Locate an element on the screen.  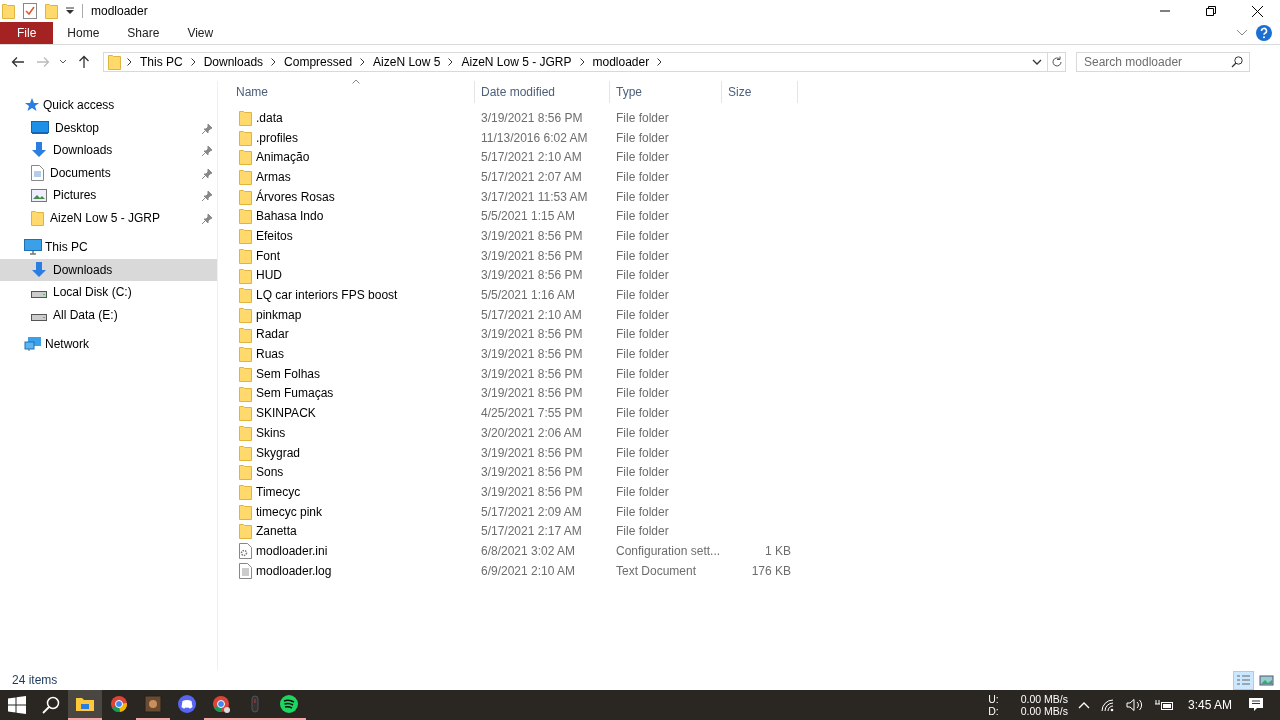
restore-icon is located at coordinates (1211, 11).